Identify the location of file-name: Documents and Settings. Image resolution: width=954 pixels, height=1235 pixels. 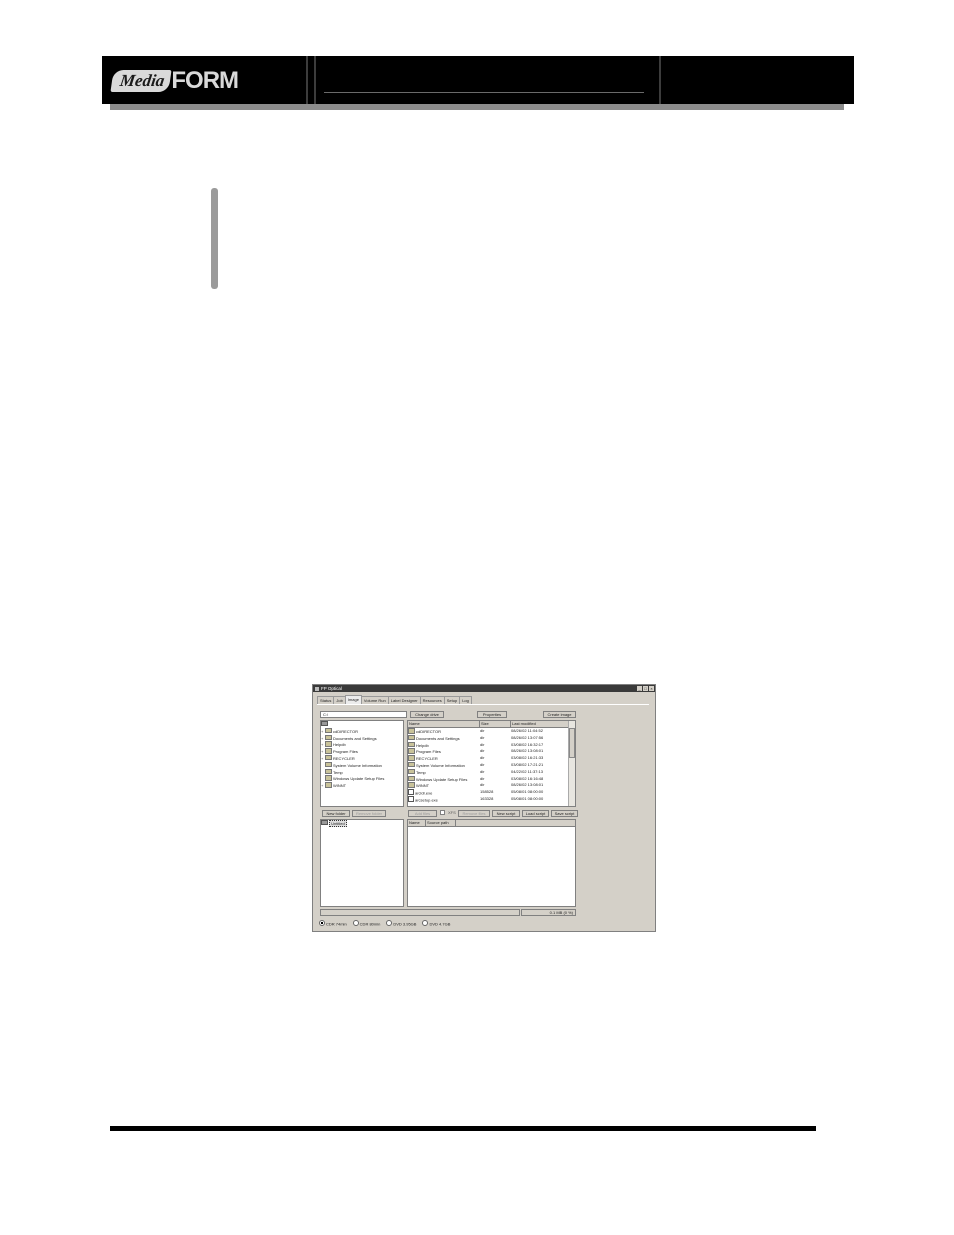
(438, 738).